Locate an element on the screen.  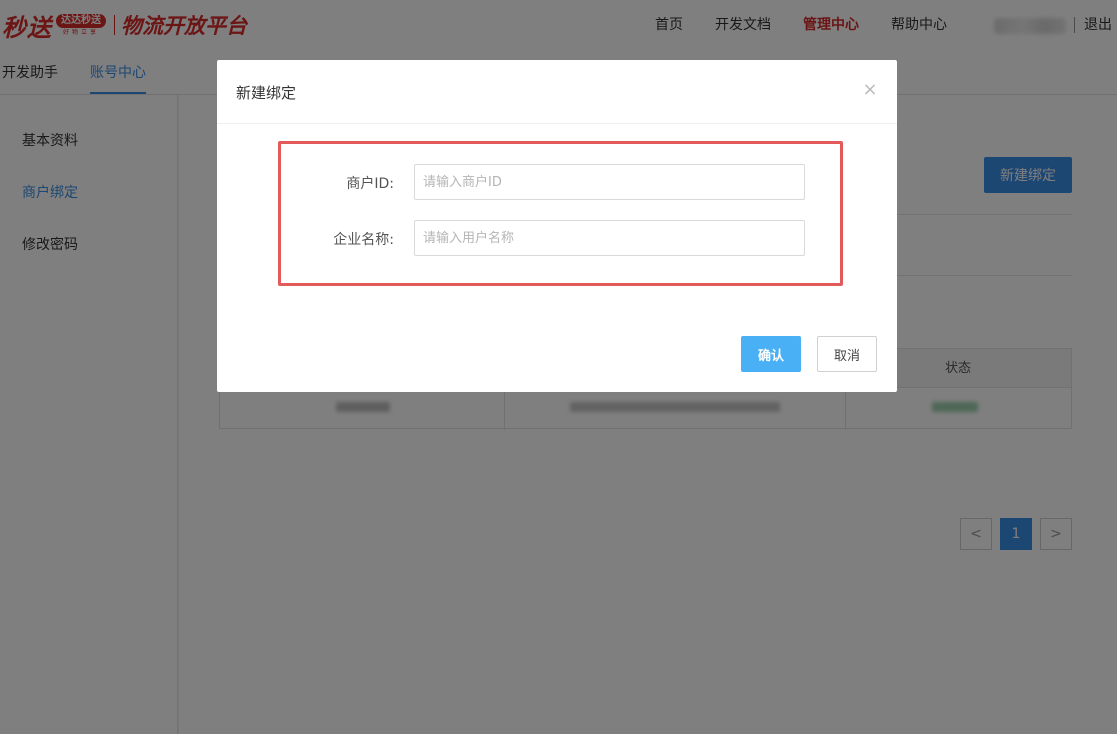
confirm-button: 确认 is located at coordinates (771, 354).